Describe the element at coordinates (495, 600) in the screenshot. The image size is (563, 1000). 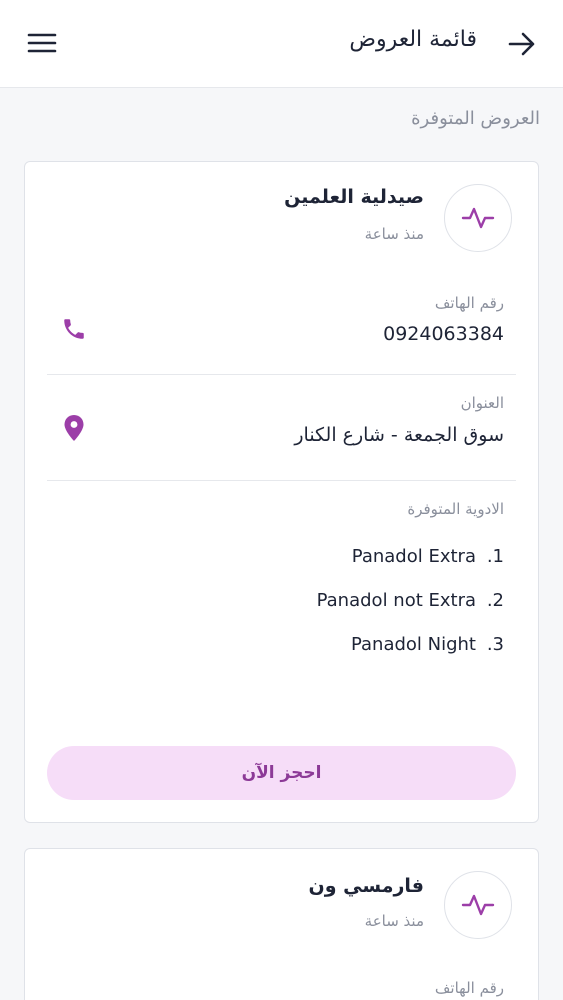
I see `medicine-number: .2` at that location.